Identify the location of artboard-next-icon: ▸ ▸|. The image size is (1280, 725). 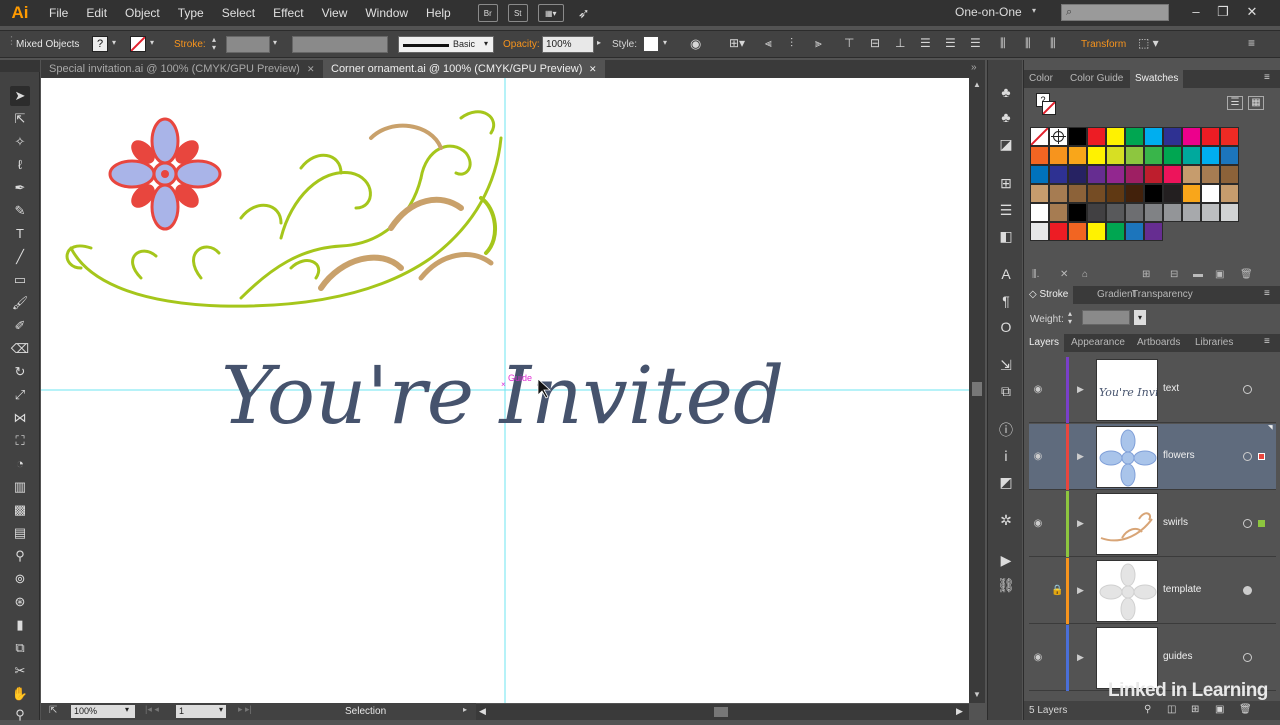
(245, 709).